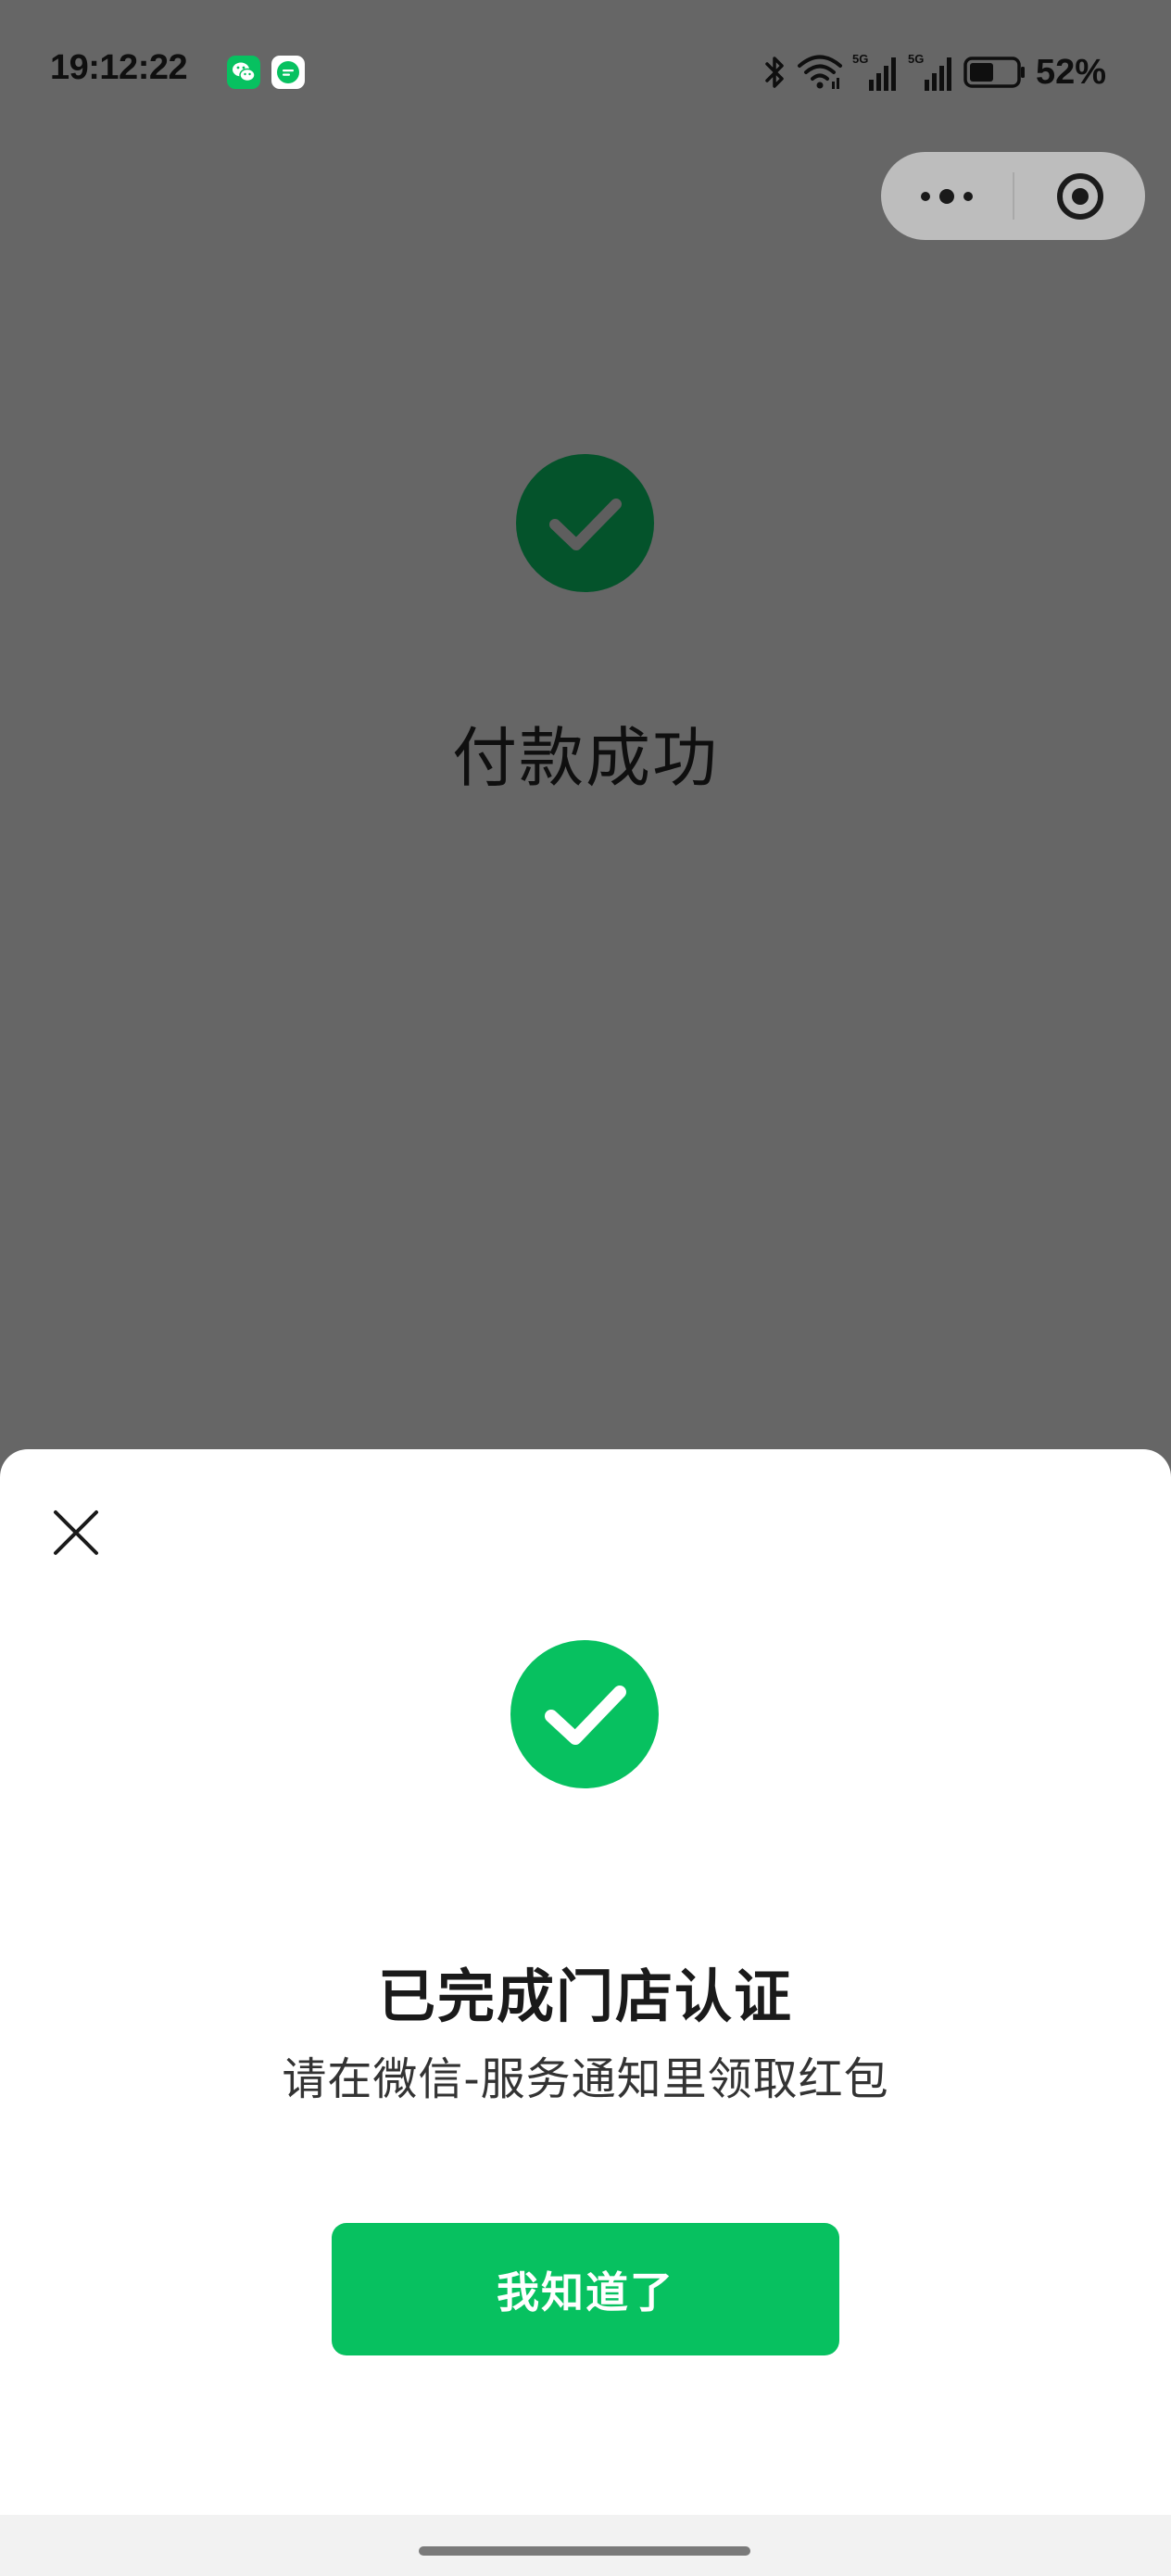 The width and height of the screenshot is (1171, 2576). I want to click on message-icon, so click(288, 72).